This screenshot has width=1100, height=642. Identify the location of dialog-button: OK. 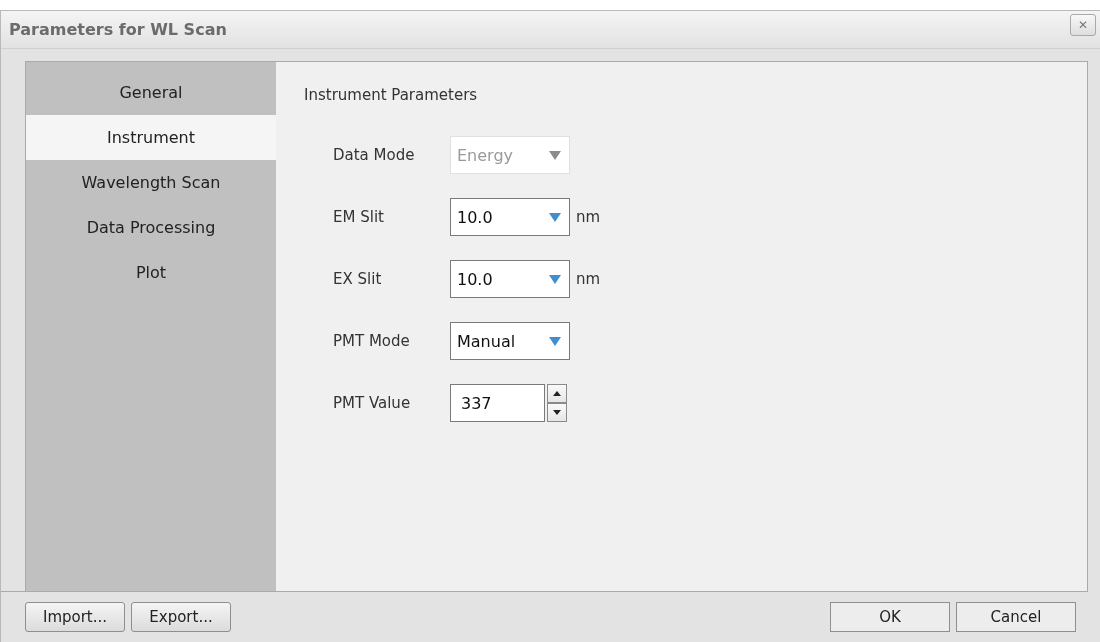
(890, 617).